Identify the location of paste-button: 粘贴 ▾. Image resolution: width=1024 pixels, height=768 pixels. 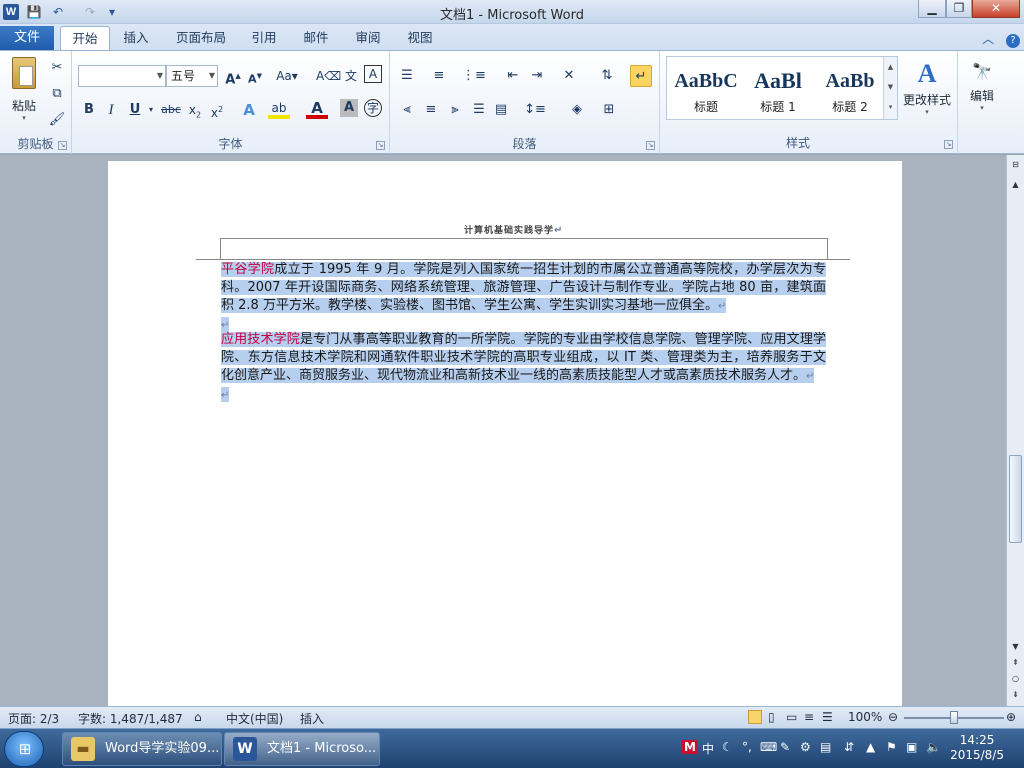
(24, 90).